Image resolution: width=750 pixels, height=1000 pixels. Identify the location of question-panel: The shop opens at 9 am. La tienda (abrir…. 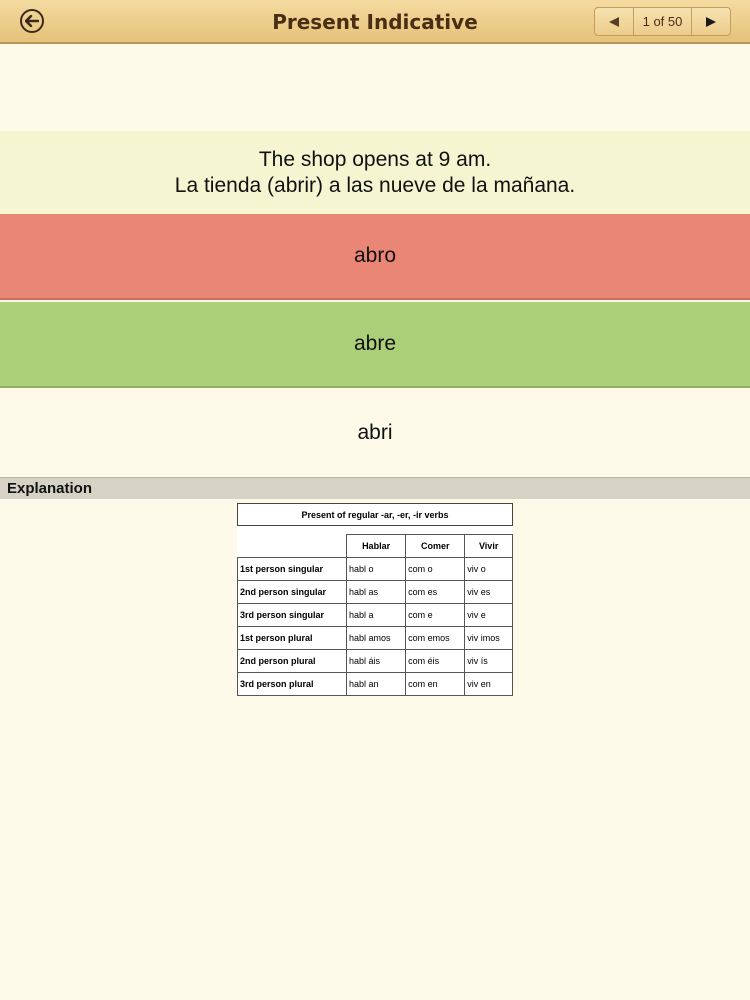
(375, 172).